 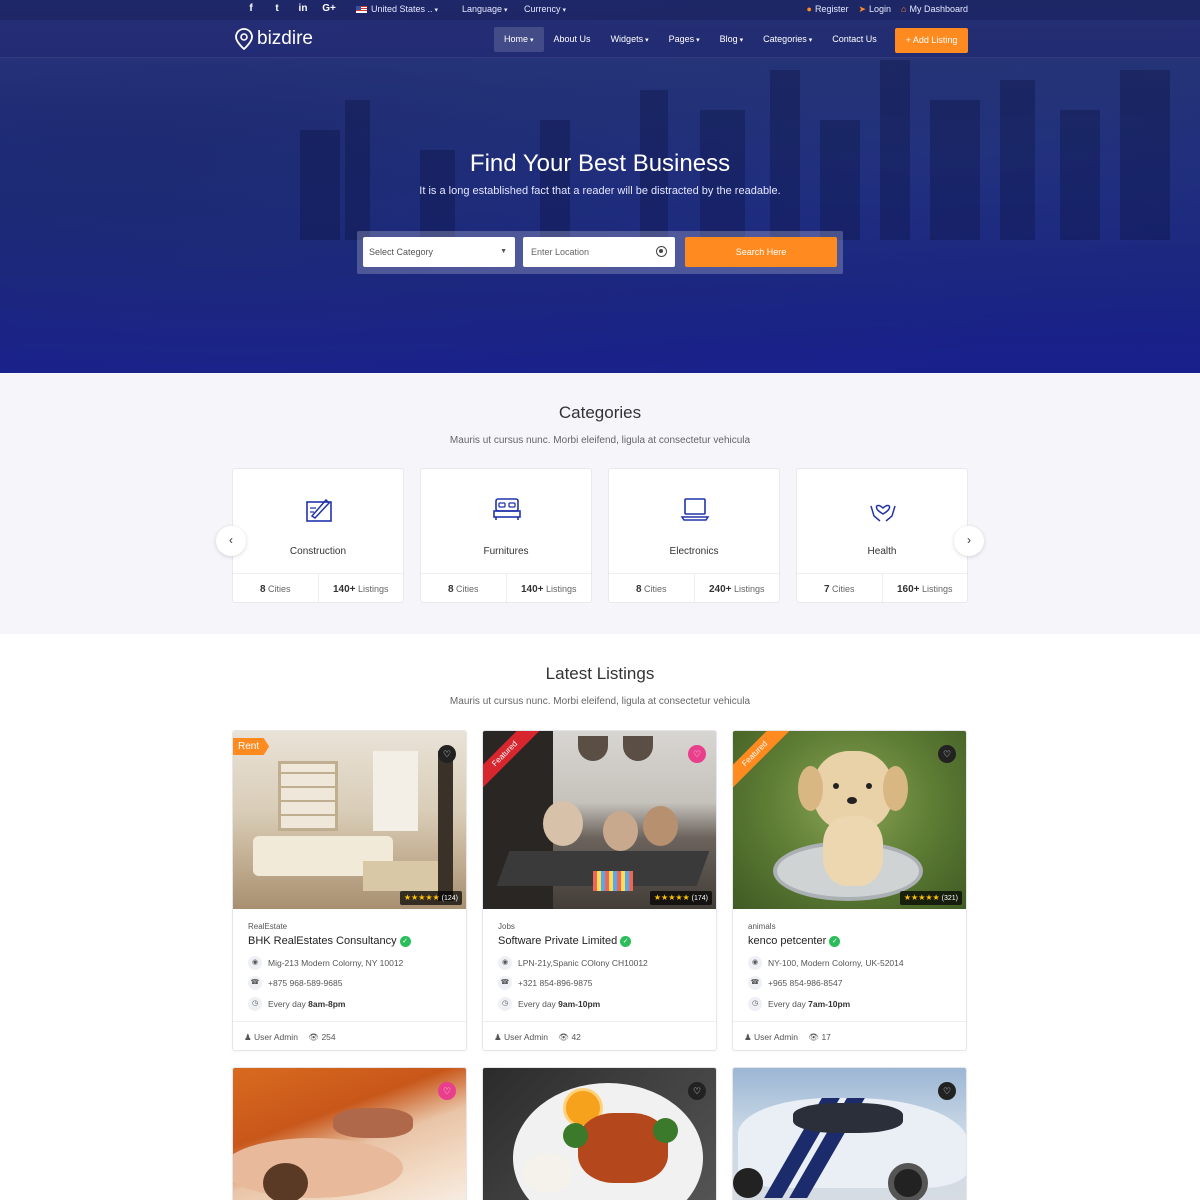 What do you see at coordinates (267, 926) in the screenshot?
I see `listing-category: RealEstate` at bounding box center [267, 926].